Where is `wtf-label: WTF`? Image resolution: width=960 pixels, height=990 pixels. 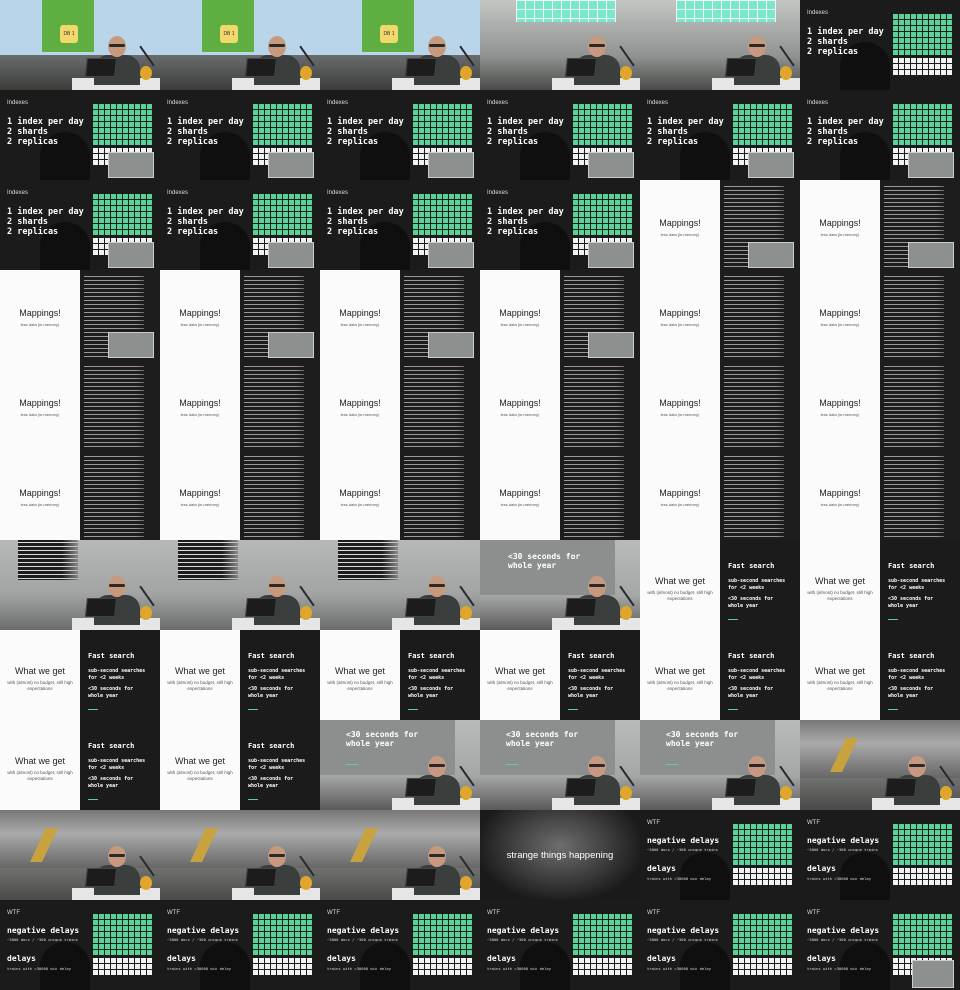 wtf-label: WTF is located at coordinates (653, 913).